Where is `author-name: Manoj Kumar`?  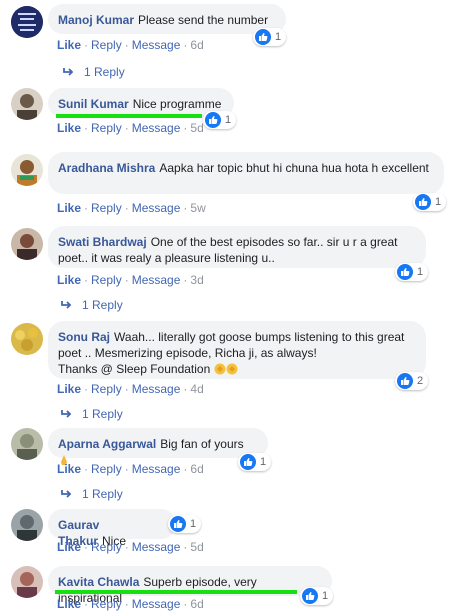
author-name: Manoj Kumar is located at coordinates (96, 20).